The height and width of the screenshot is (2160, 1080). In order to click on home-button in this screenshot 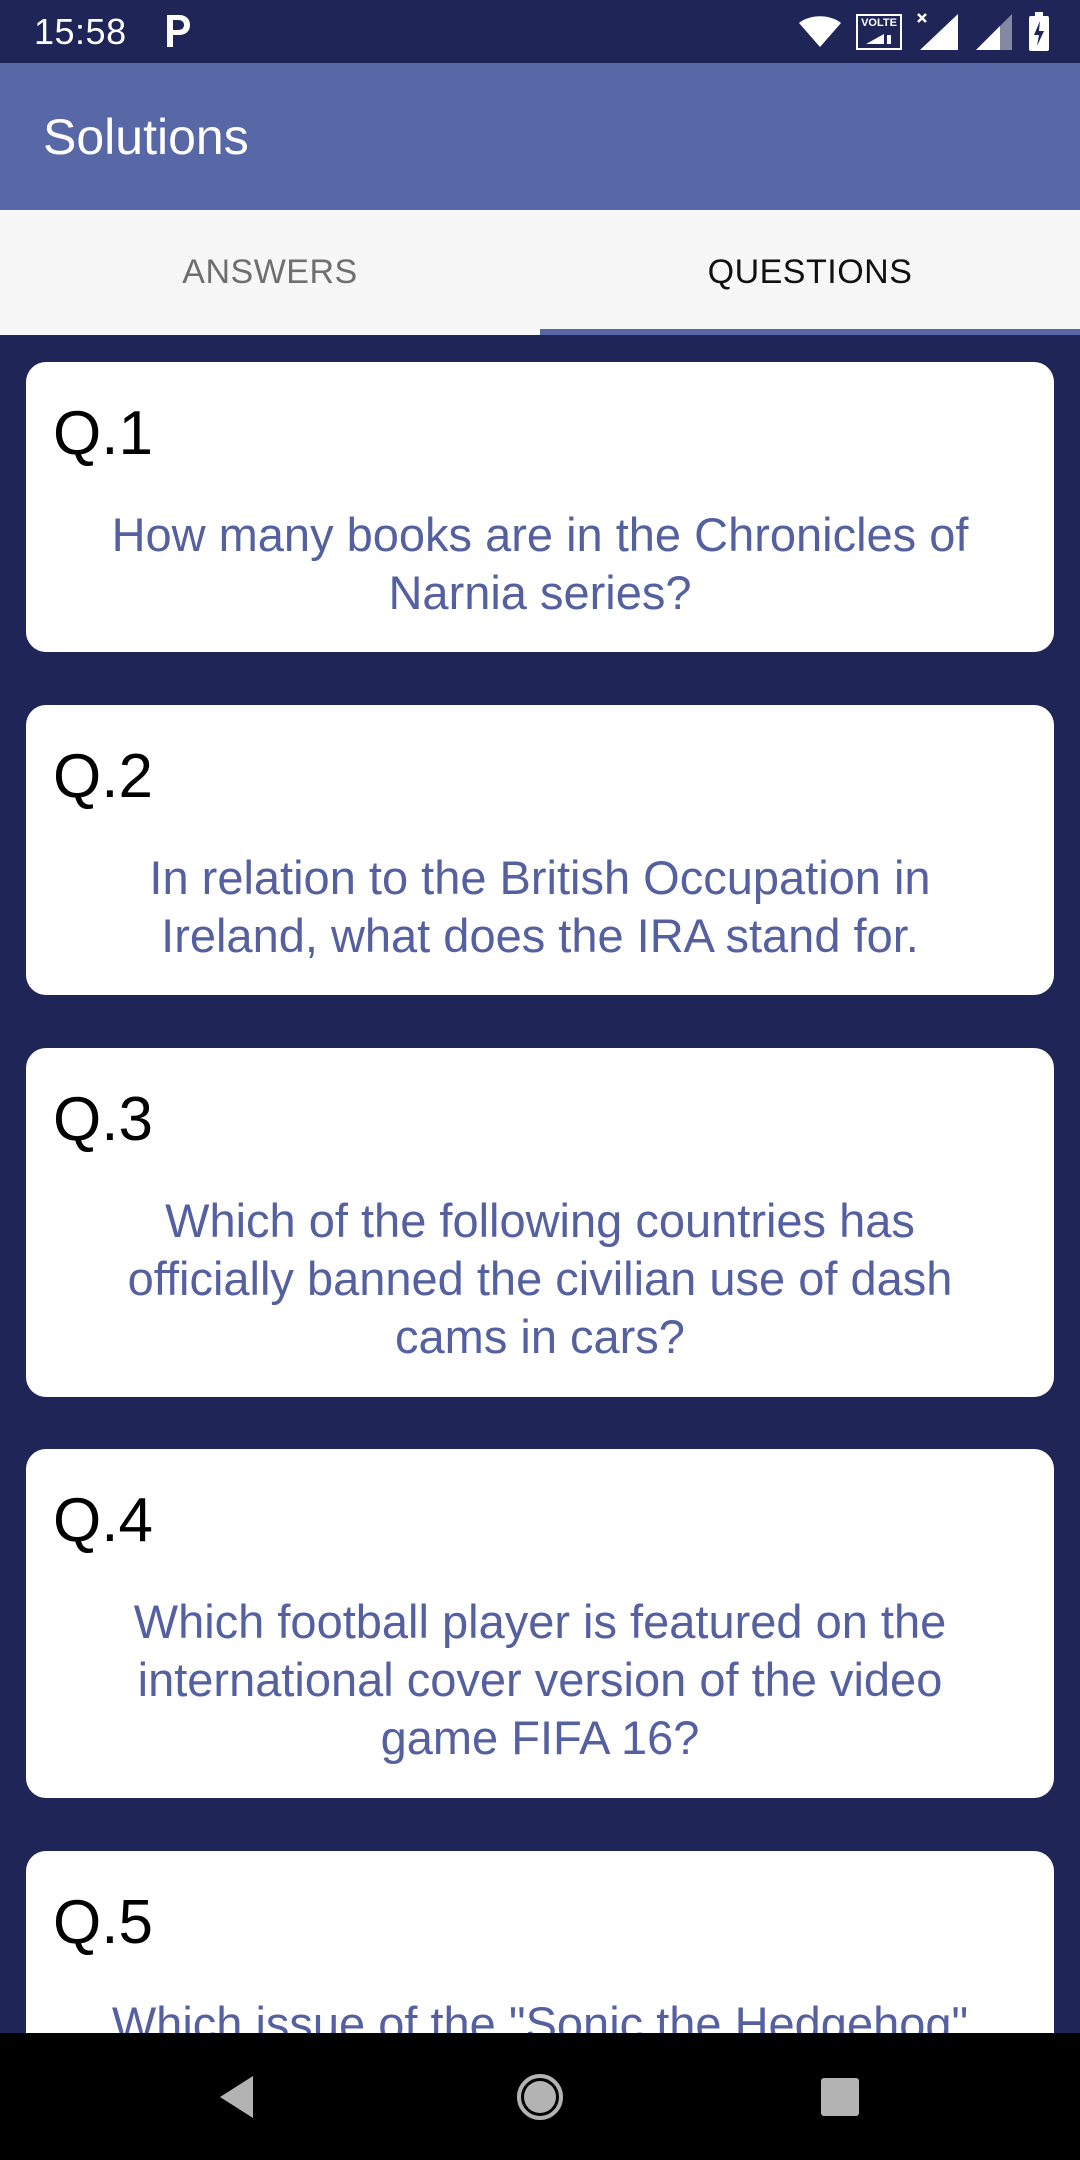, I will do `click(540, 2096)`.